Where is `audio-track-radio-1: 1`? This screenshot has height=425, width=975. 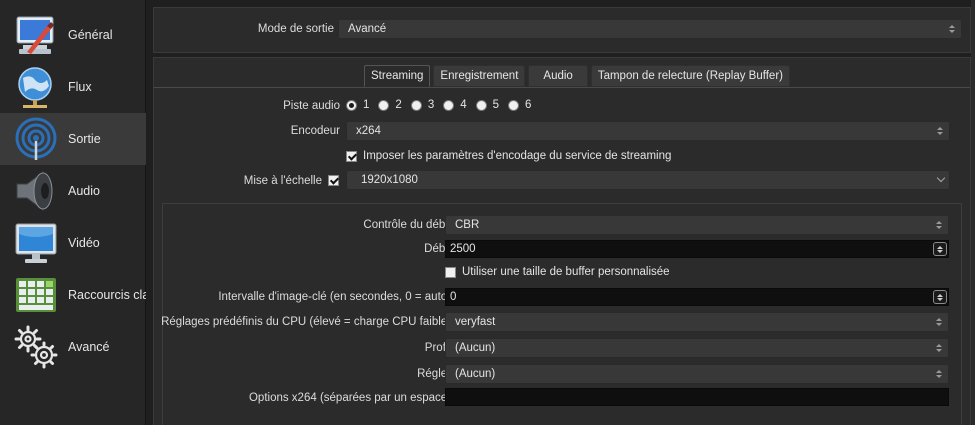 audio-track-radio-1: 1 is located at coordinates (357, 105).